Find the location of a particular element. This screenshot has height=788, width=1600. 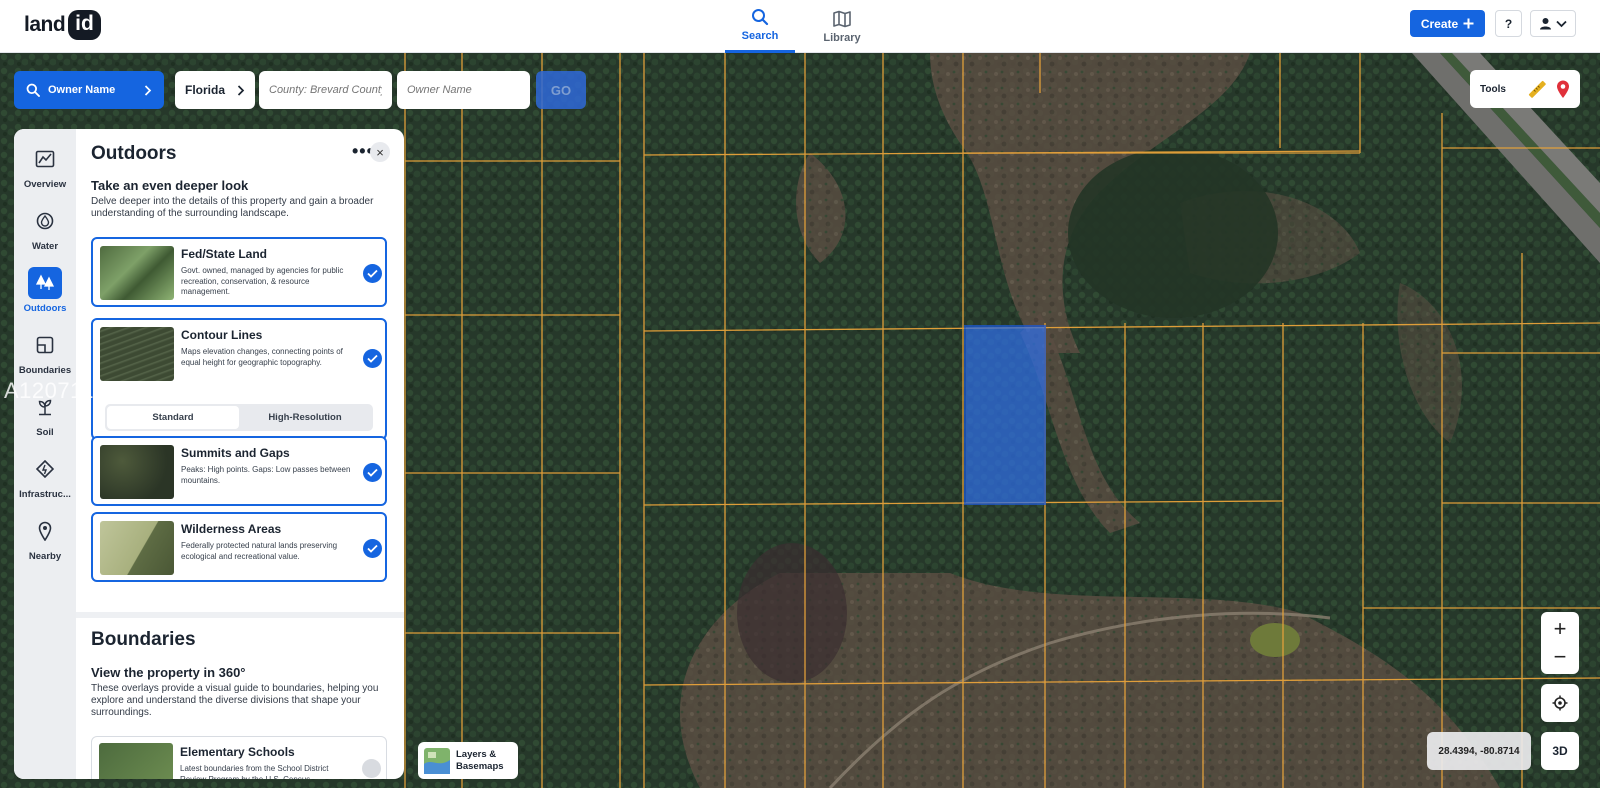

tab-search-label: Search is located at coordinates (760, 36).